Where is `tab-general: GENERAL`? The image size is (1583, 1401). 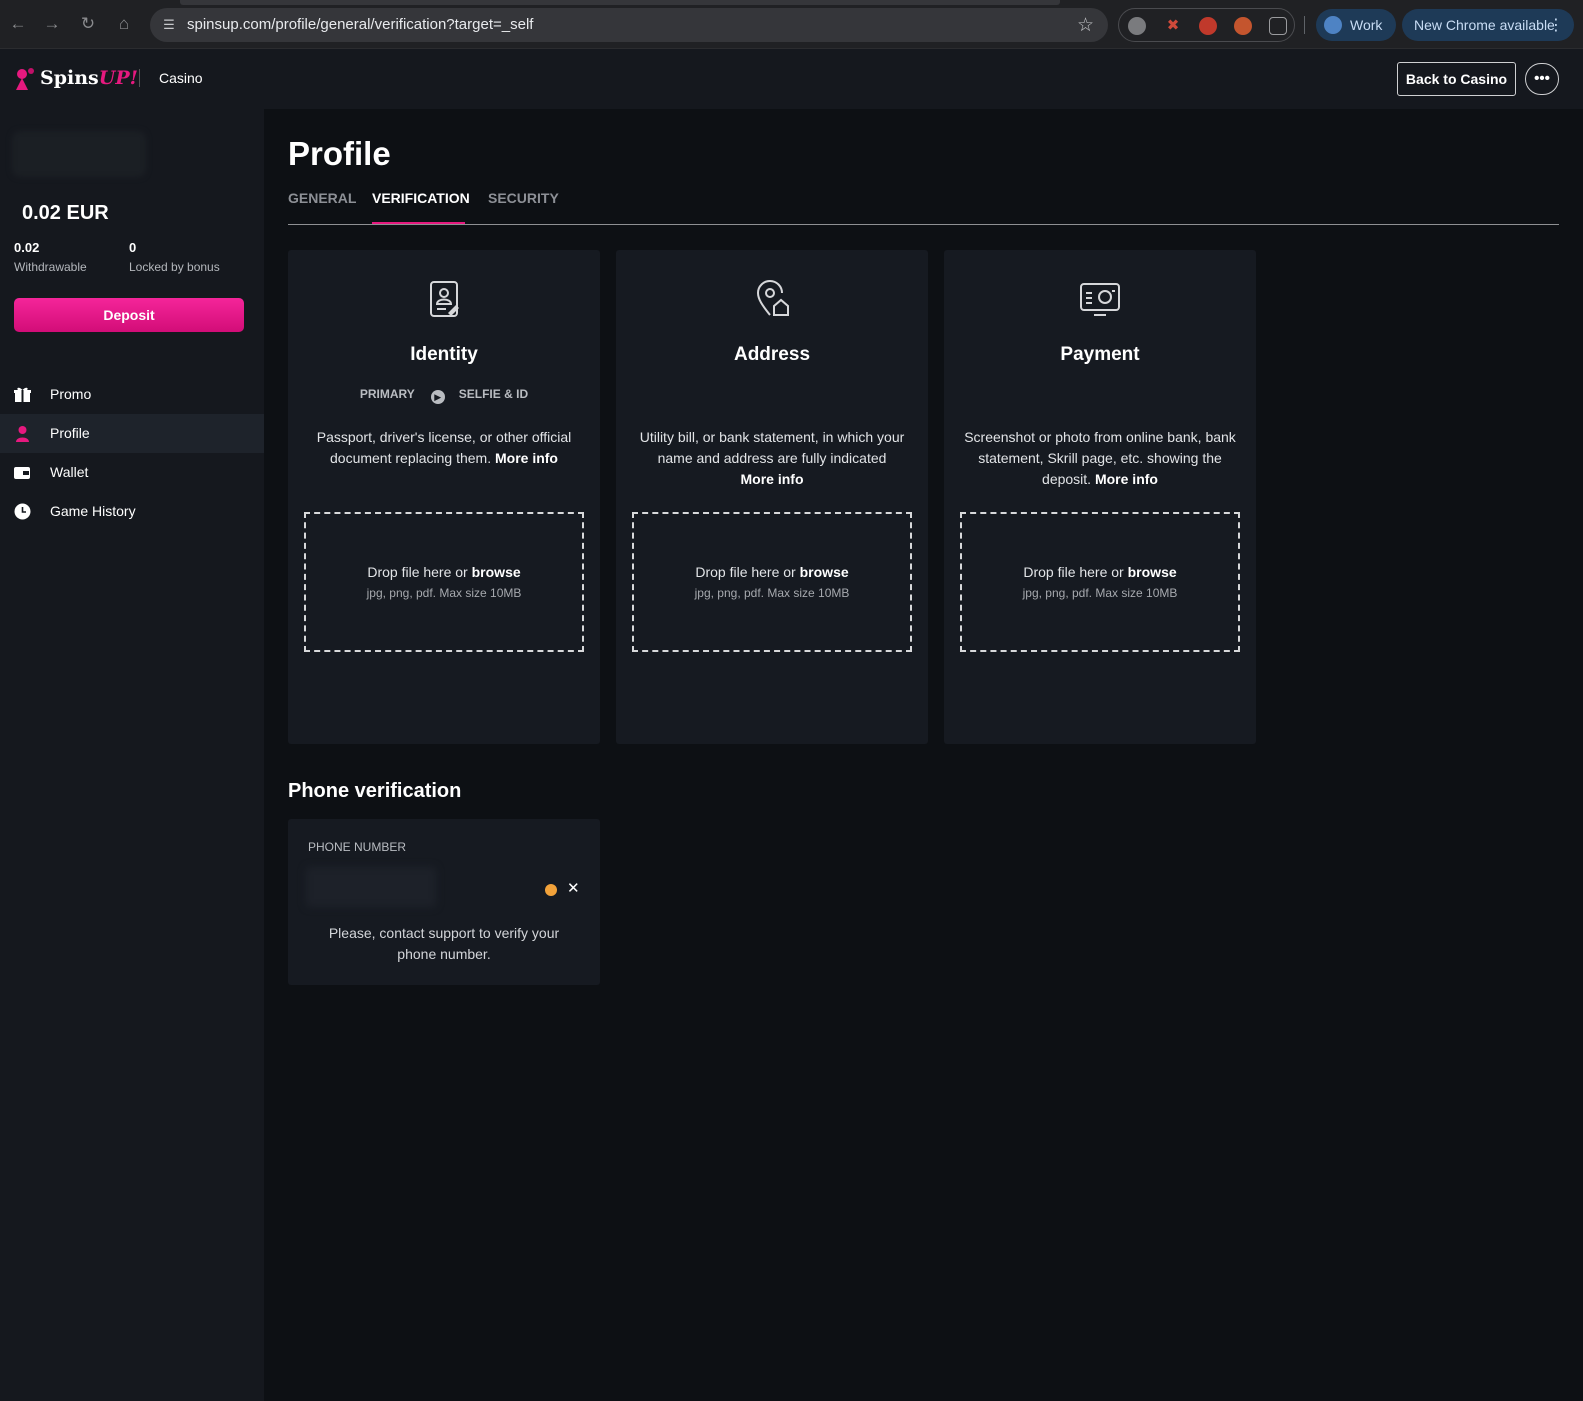 tab-general: GENERAL is located at coordinates (322, 198).